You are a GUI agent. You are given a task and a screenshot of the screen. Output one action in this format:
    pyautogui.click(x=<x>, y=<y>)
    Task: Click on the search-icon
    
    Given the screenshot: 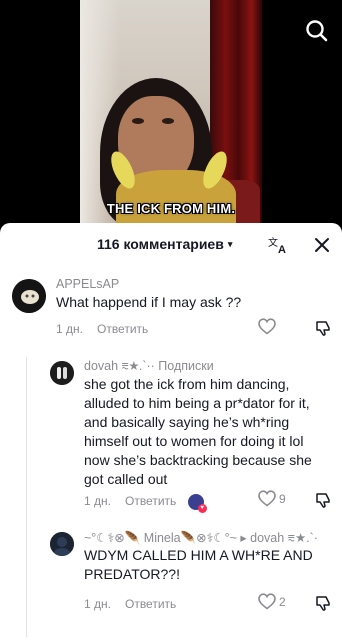 What is the action you would take?
    pyautogui.click(x=317, y=31)
    